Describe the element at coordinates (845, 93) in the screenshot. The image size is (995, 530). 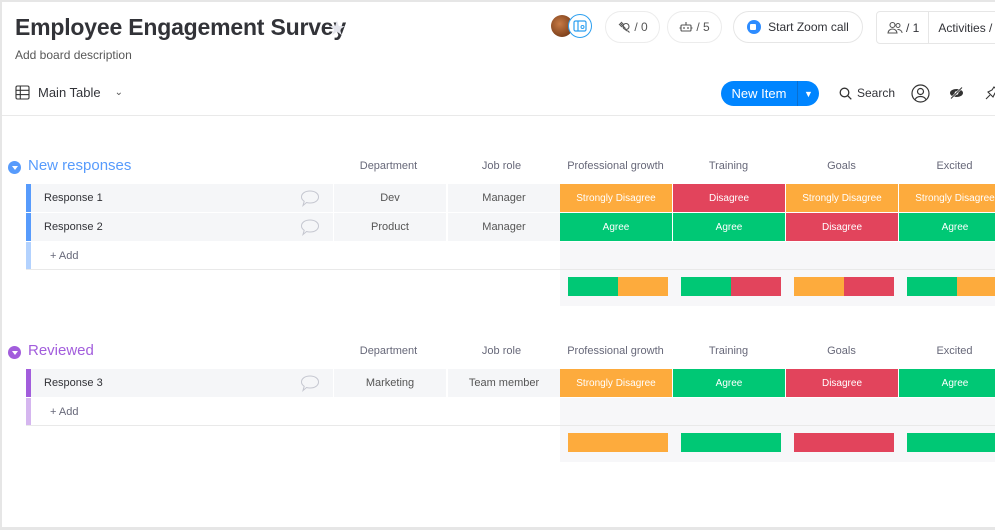
I see `search-icon` at that location.